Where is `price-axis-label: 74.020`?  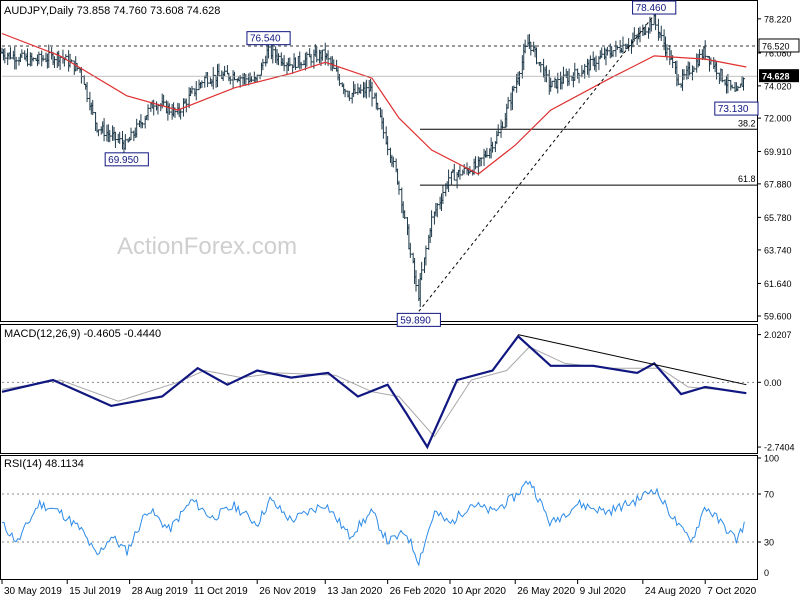 price-axis-label: 74.020 is located at coordinates (778, 86).